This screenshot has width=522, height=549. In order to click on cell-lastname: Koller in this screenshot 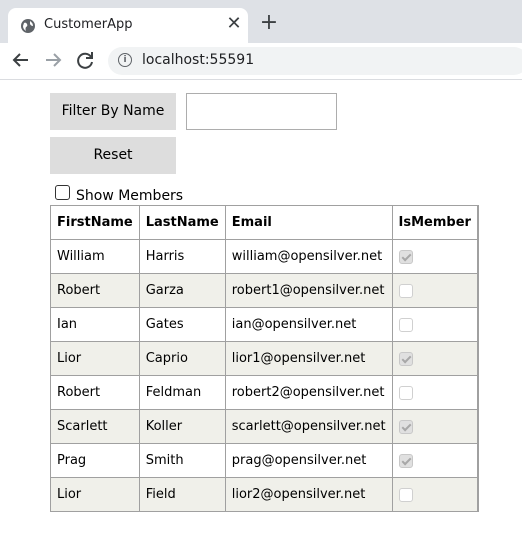, I will do `click(182, 426)`.